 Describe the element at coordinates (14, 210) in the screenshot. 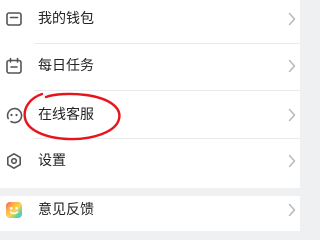

I see `feedback-icon` at that location.